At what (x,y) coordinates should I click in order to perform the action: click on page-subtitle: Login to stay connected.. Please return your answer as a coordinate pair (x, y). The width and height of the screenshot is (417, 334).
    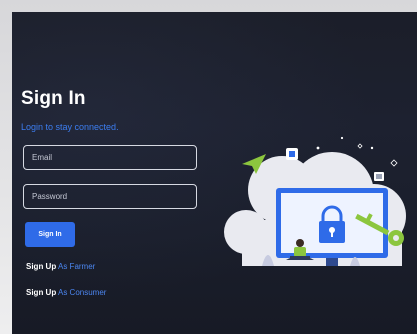
    Looking at the image, I should click on (70, 127).